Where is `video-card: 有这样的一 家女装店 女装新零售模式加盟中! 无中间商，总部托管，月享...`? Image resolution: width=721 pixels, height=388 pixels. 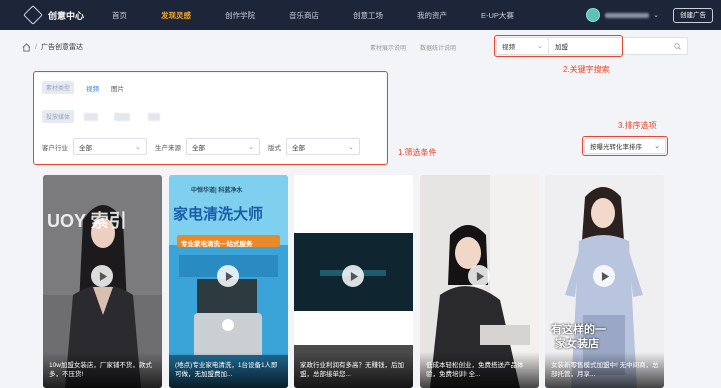
video-card: 有这样的一 家女装店 女装新零售模式加盟中! 无中间商，总部托管，月享... is located at coordinates (604, 281).